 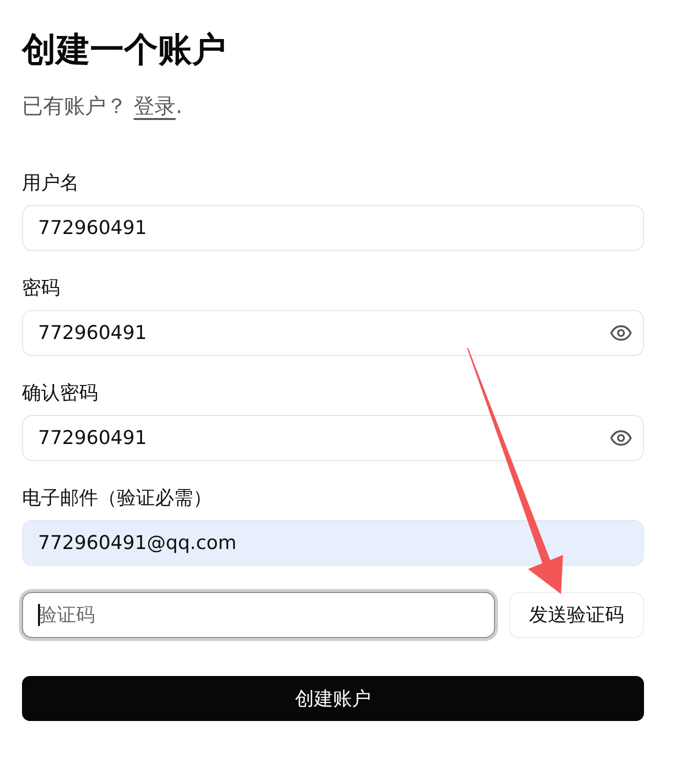 What do you see at coordinates (576, 615) in the screenshot?
I see `send-code-button: 发送验证码` at bounding box center [576, 615].